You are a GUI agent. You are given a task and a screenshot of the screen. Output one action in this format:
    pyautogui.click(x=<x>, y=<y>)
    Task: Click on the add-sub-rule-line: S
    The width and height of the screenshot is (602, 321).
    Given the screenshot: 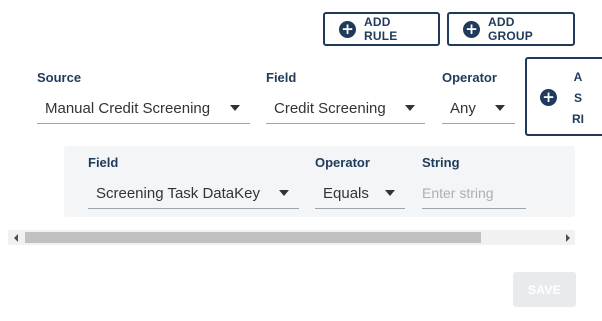 What is the action you would take?
    pyautogui.click(x=577, y=98)
    